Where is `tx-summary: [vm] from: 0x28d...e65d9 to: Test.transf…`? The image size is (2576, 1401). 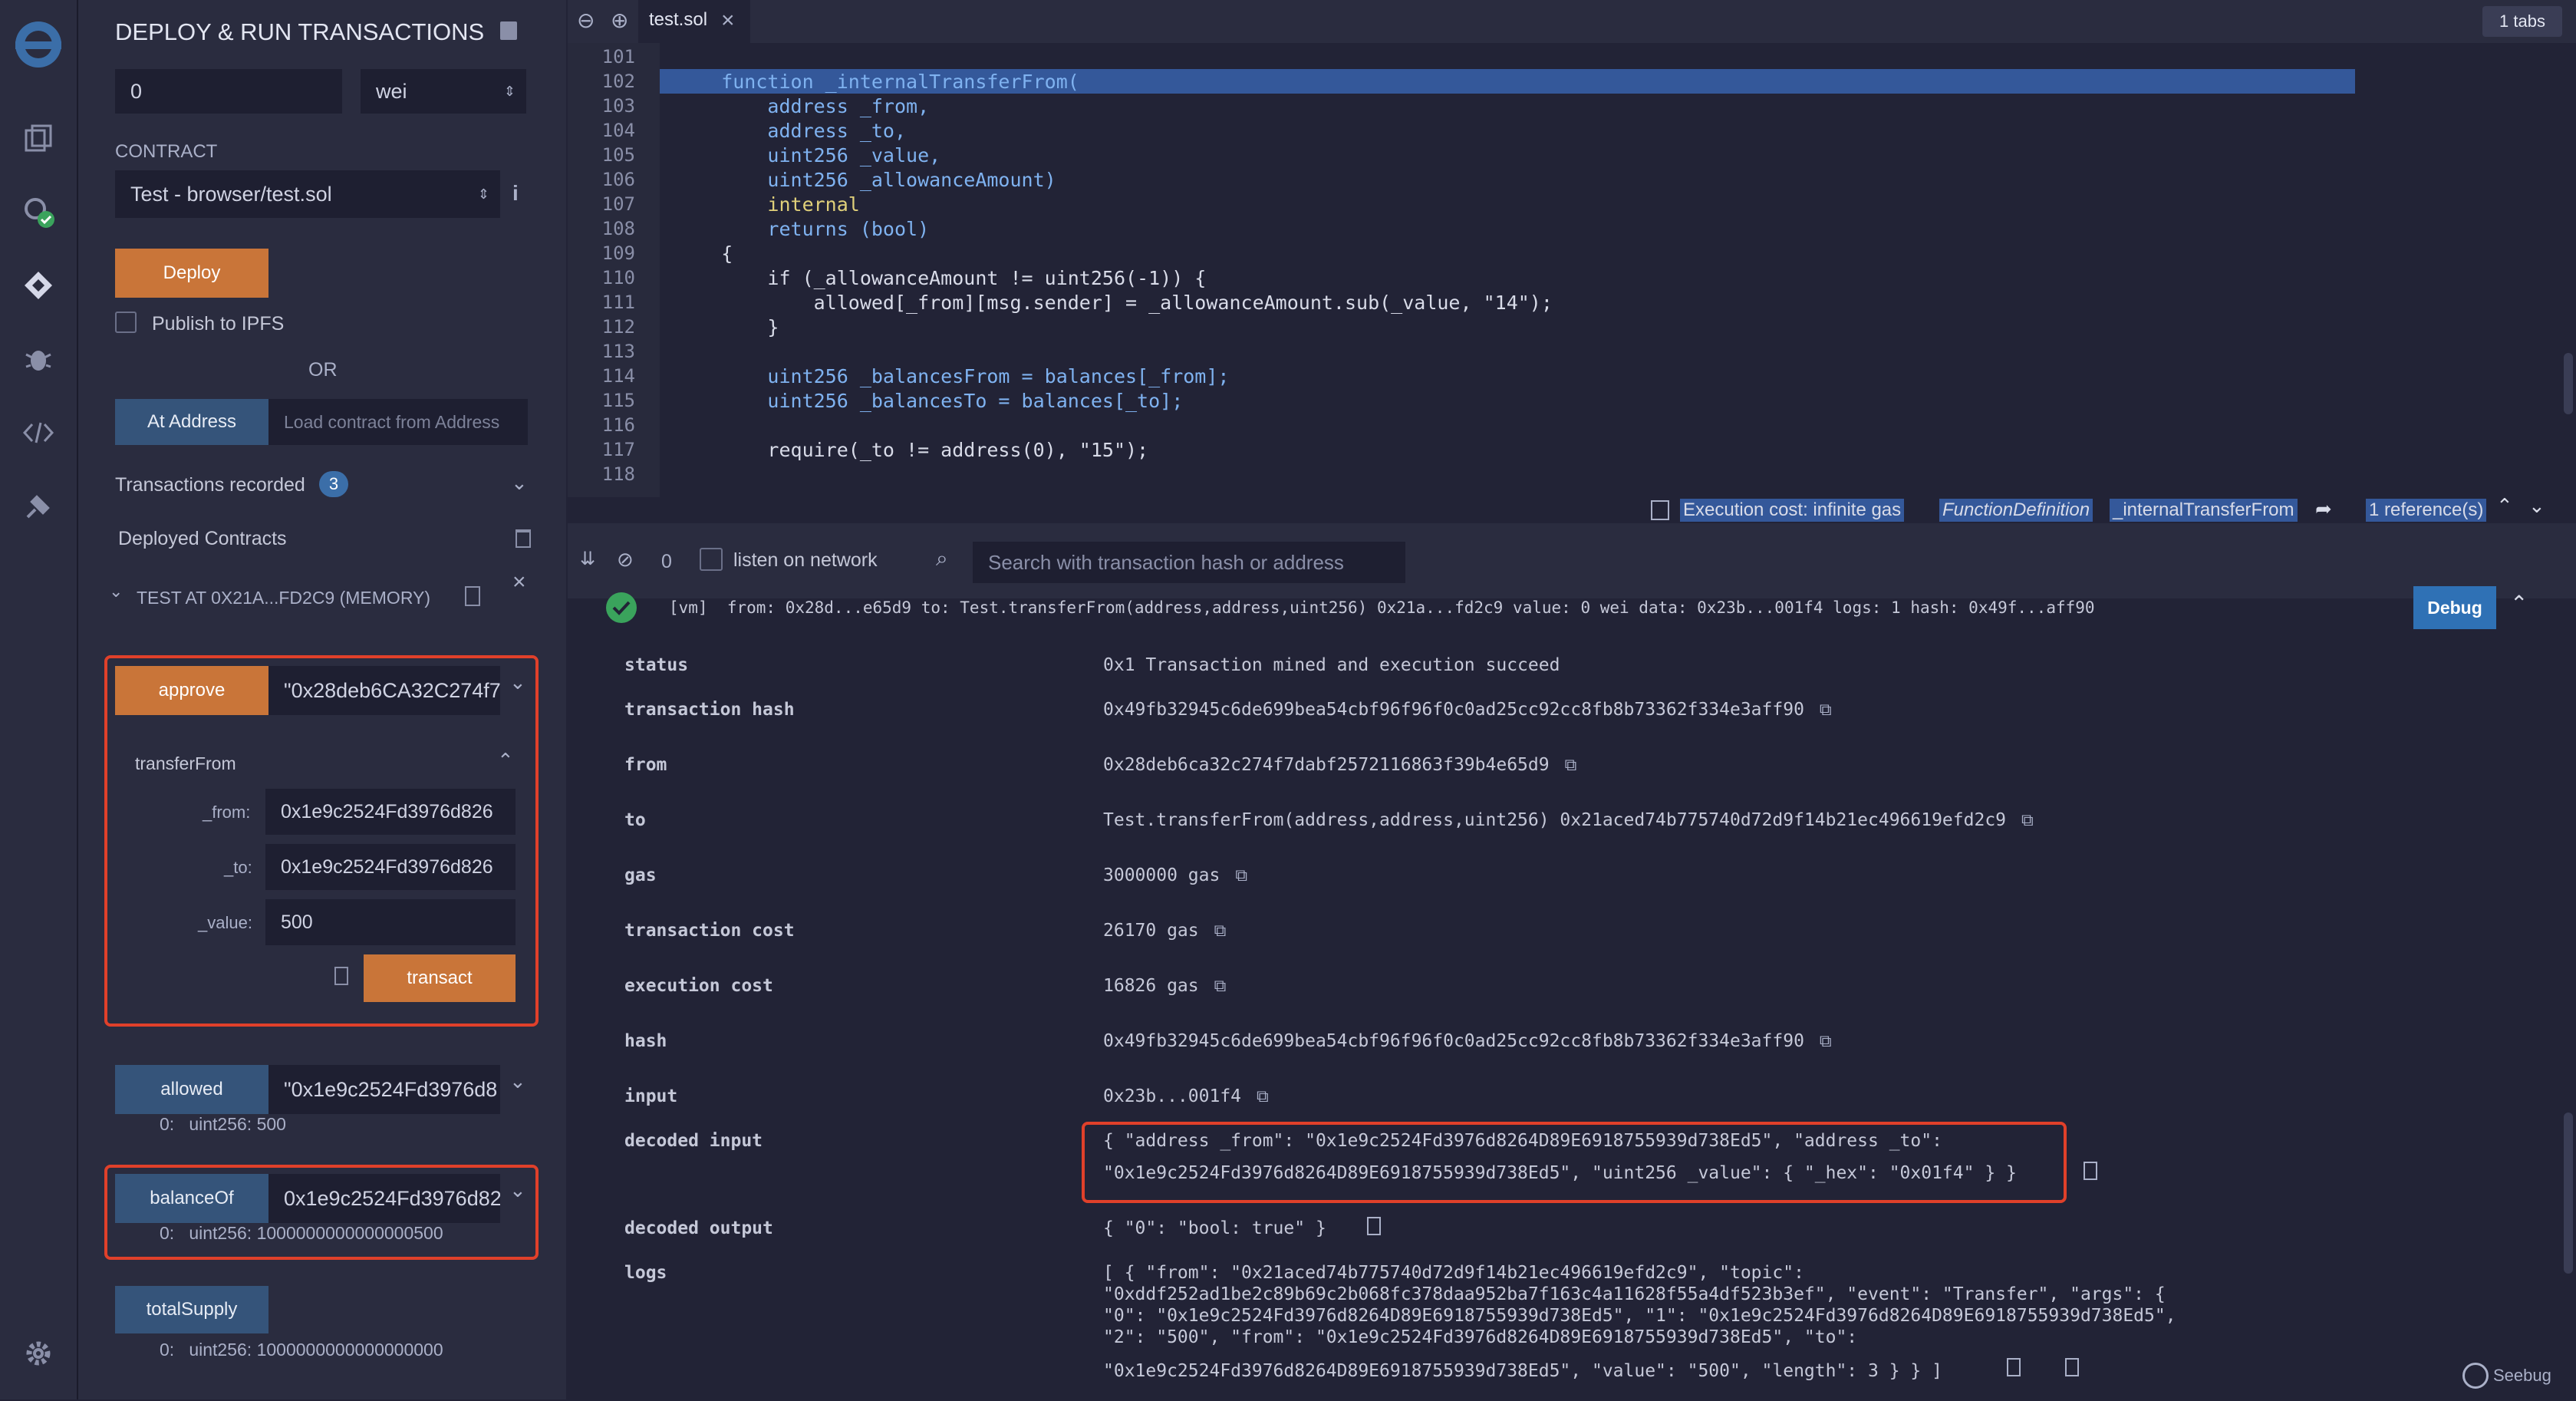
tx-summary: [vm] from: 0x28d...e65d9 to: Test.transf… is located at coordinates (1382, 607).